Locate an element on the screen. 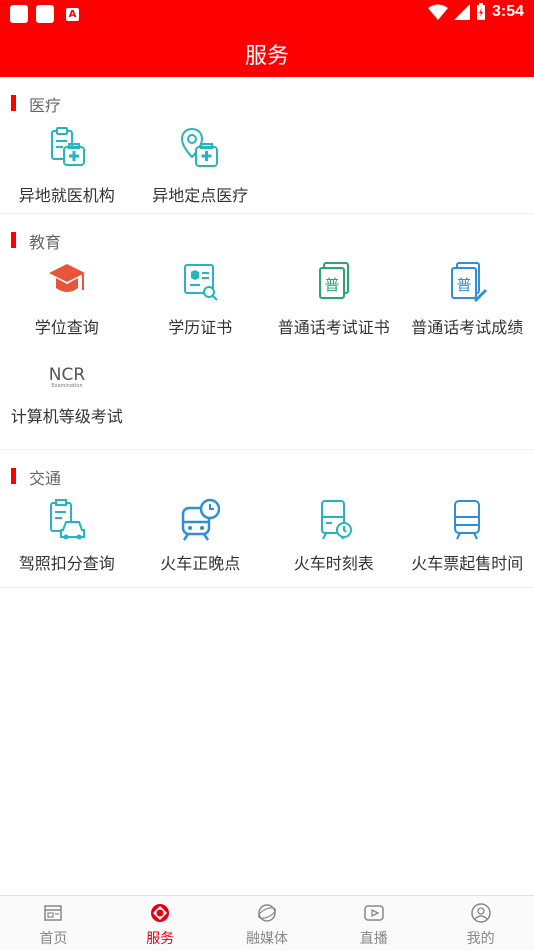 This screenshot has height=950, width=534. service-label: 火车时刻表 is located at coordinates (333, 563).